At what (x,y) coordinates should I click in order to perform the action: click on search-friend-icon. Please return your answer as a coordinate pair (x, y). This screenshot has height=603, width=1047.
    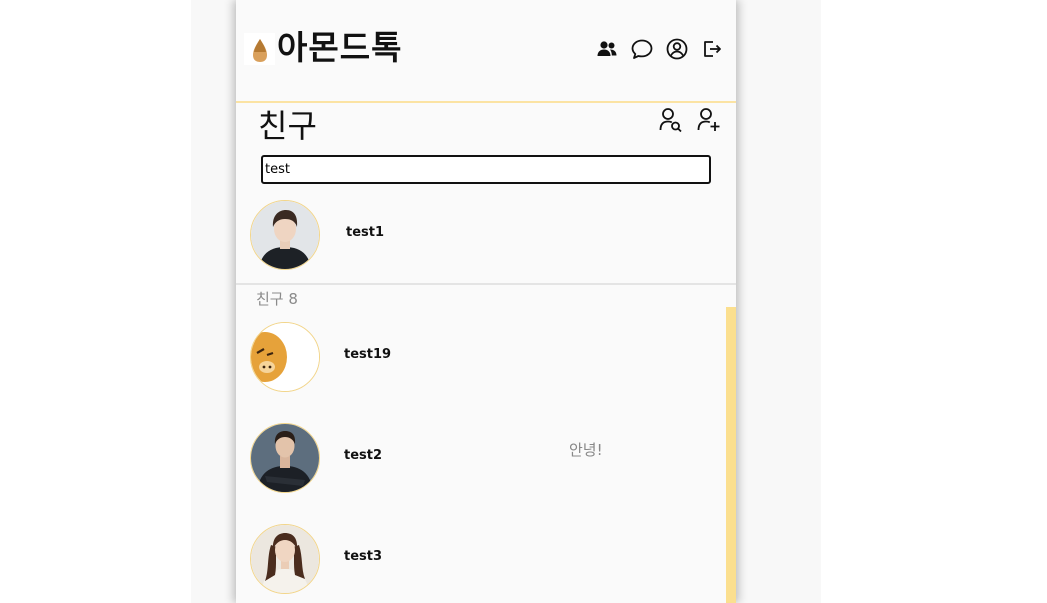
    Looking at the image, I should click on (671, 120).